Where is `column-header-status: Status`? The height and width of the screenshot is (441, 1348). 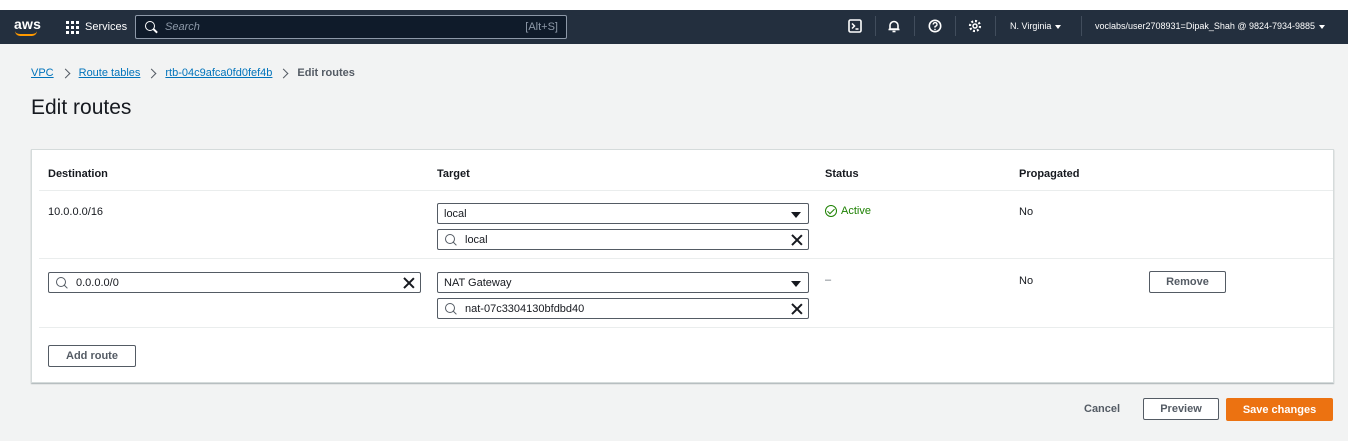 column-header-status: Status is located at coordinates (842, 174).